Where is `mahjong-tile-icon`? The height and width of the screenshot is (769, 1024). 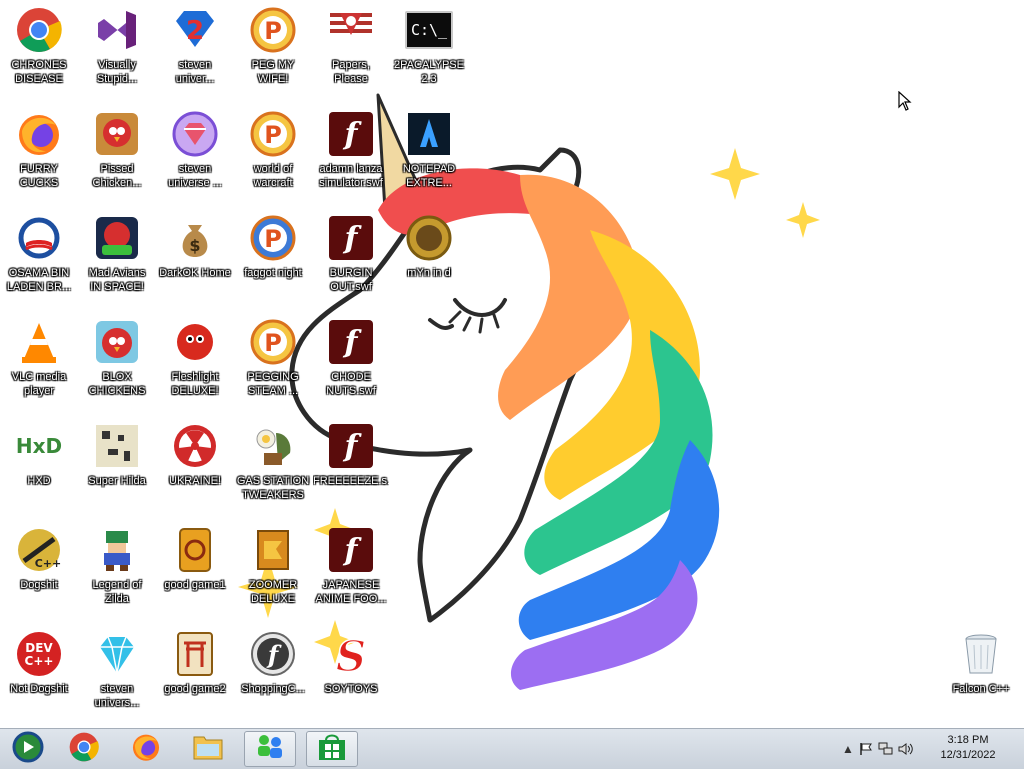 mahjong-tile-icon is located at coordinates (195, 550).